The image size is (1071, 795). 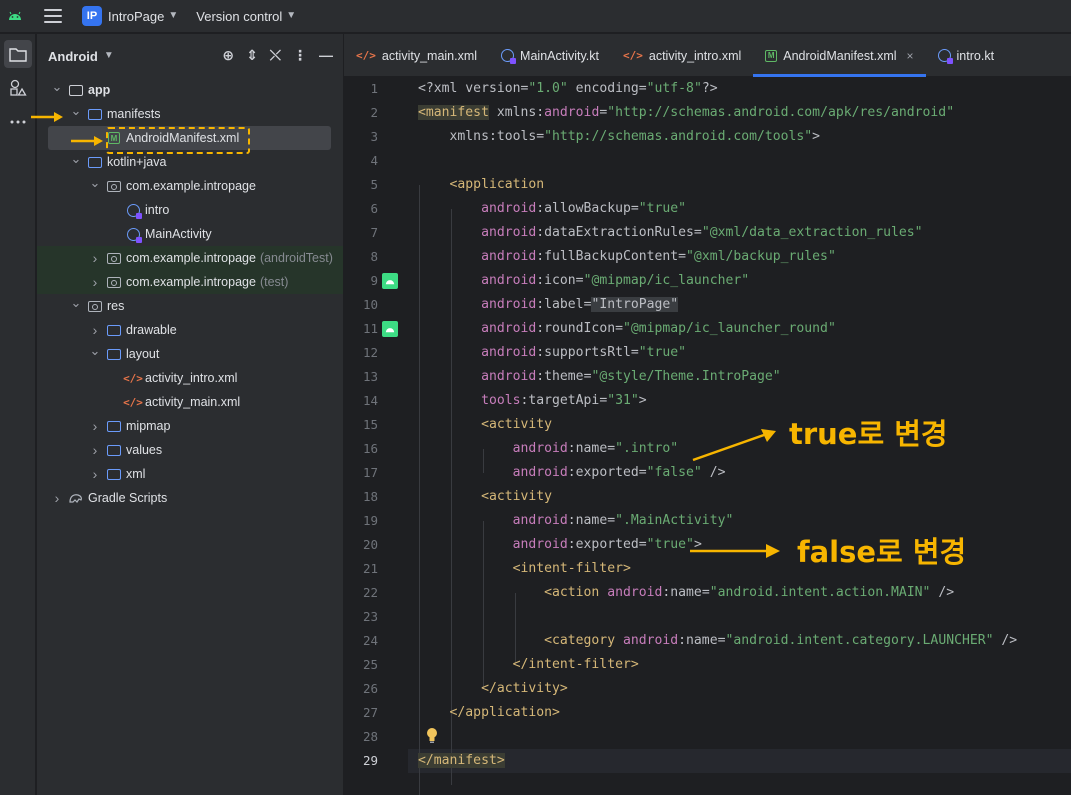 I want to click on tree-item: ⌄ kotlin+java, so click(x=190, y=162).